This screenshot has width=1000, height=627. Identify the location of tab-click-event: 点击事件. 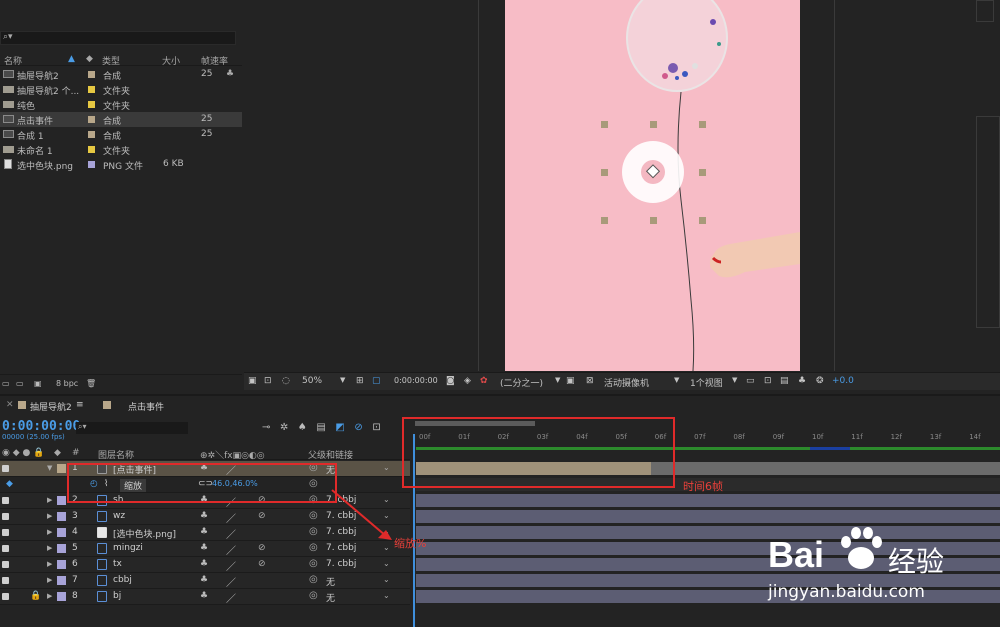
(146, 406).